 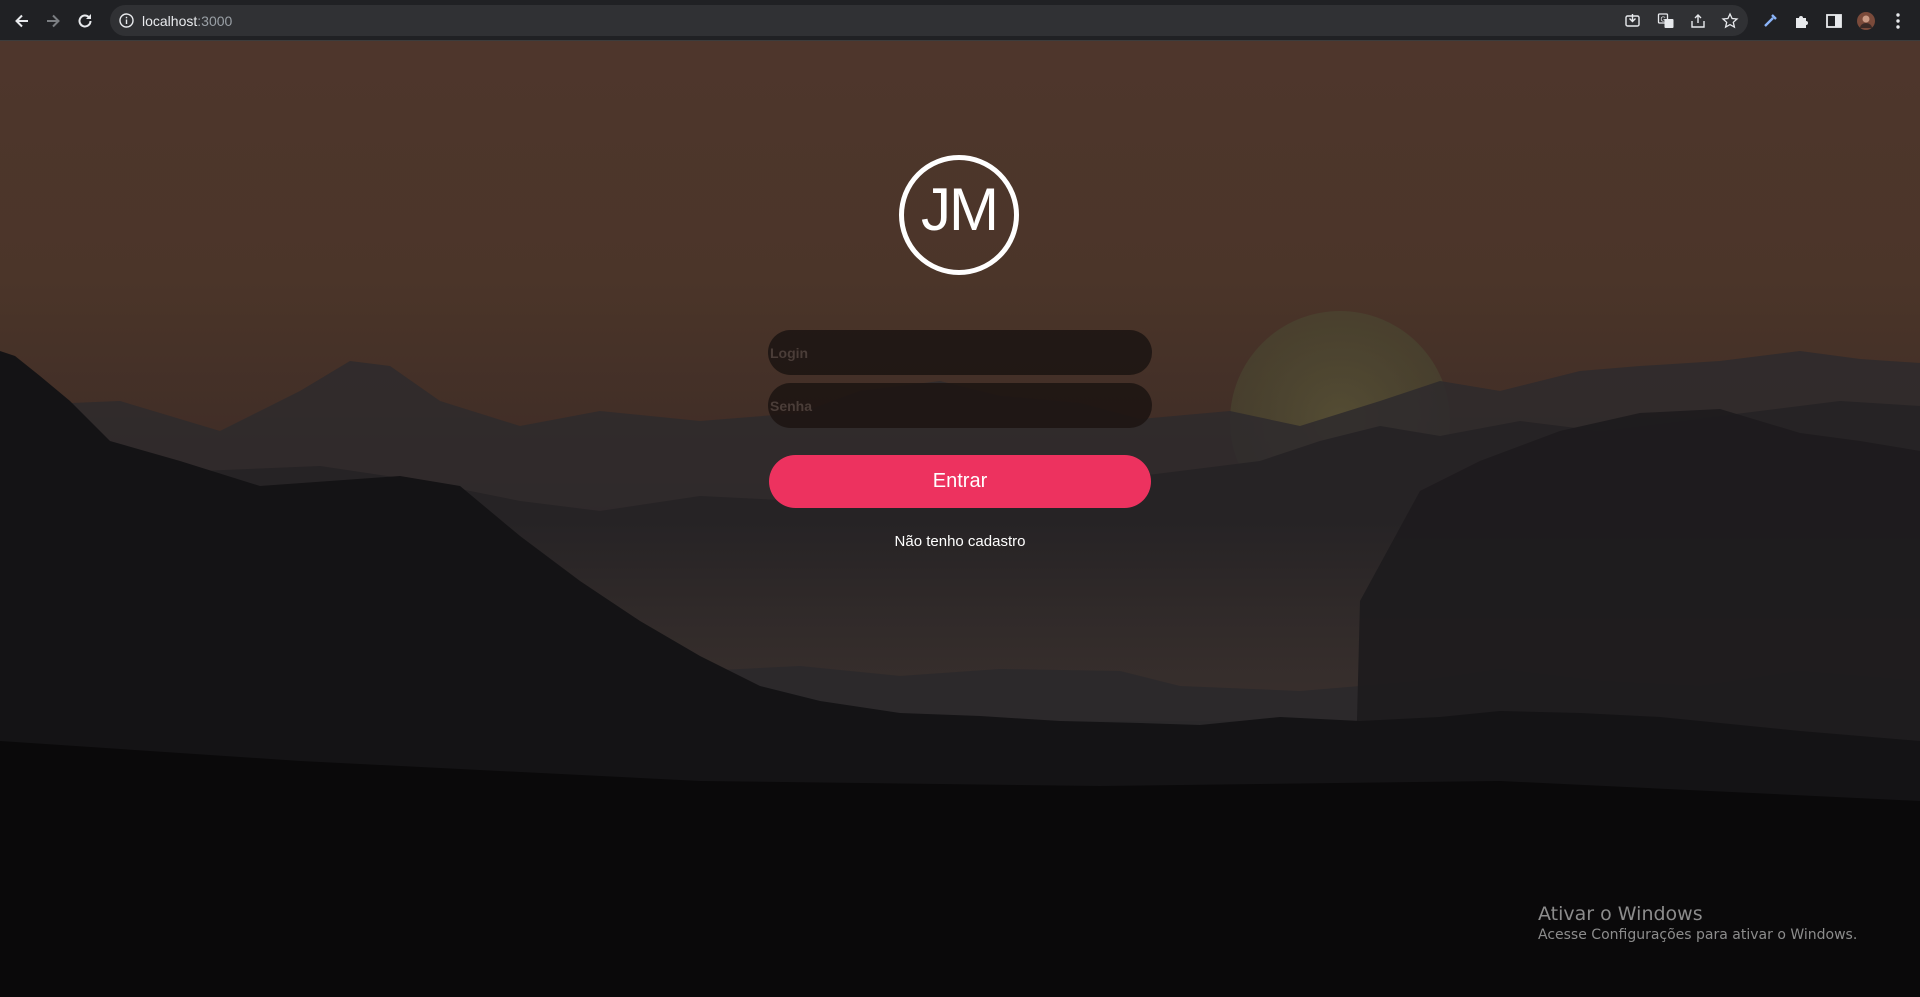 I want to click on extensions-puzzle-icon, so click(x=1802, y=21).